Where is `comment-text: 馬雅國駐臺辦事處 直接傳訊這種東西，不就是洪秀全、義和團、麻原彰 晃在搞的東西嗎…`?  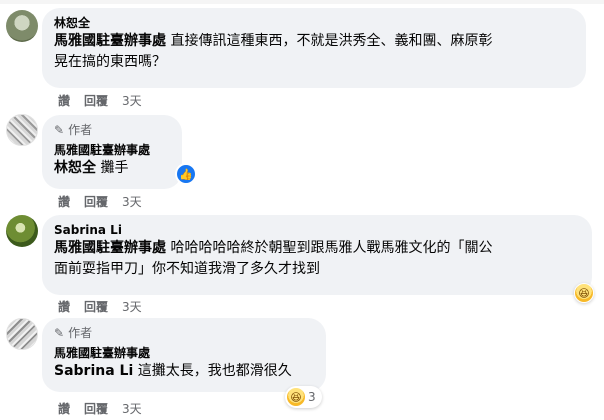
comment-text: 馬雅國駐臺辦事處 直接傳訊這種東西，不就是洪秀全、義和團、麻原彰 晃在搞的東西嗎… is located at coordinates (273, 51).